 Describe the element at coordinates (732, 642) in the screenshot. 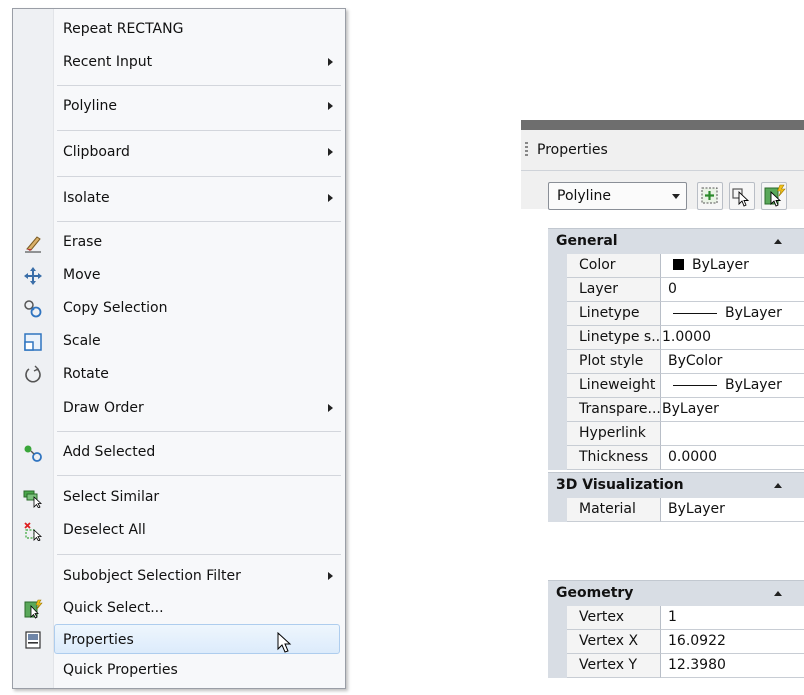

I see `property-value: 16.0922` at that location.